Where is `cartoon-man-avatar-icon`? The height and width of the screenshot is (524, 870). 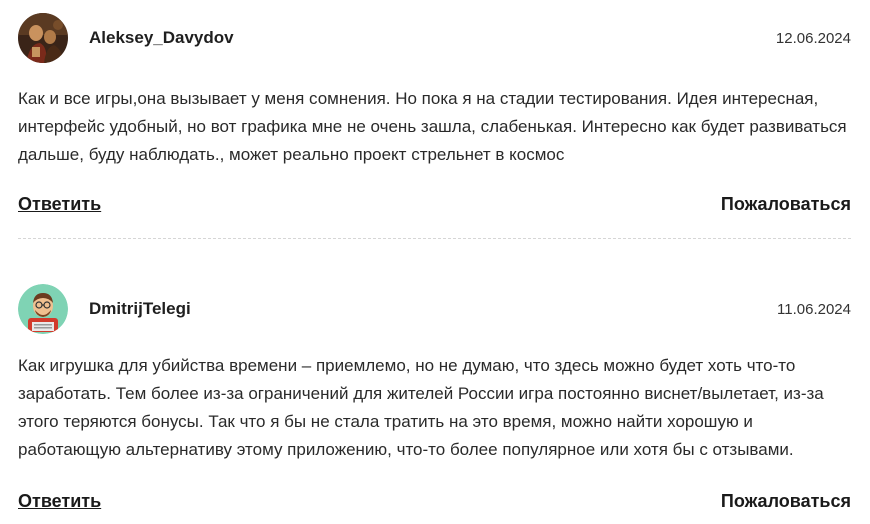
cartoon-man-avatar-icon is located at coordinates (43, 309).